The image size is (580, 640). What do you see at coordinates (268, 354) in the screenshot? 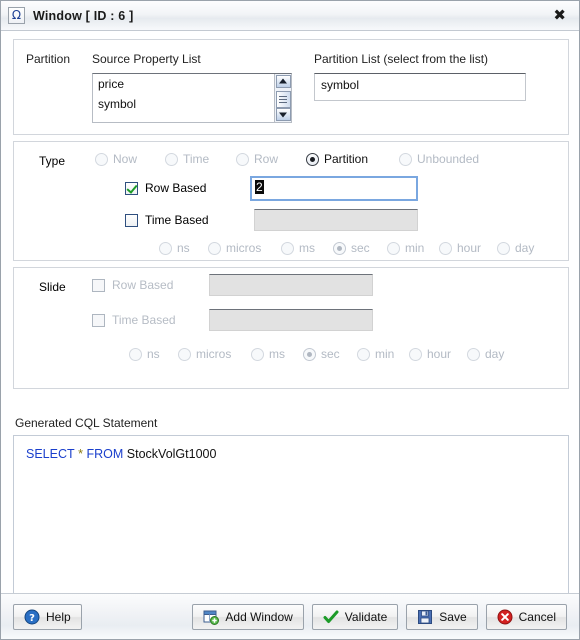
I see `radio-slide-unit-ms: ms` at bounding box center [268, 354].